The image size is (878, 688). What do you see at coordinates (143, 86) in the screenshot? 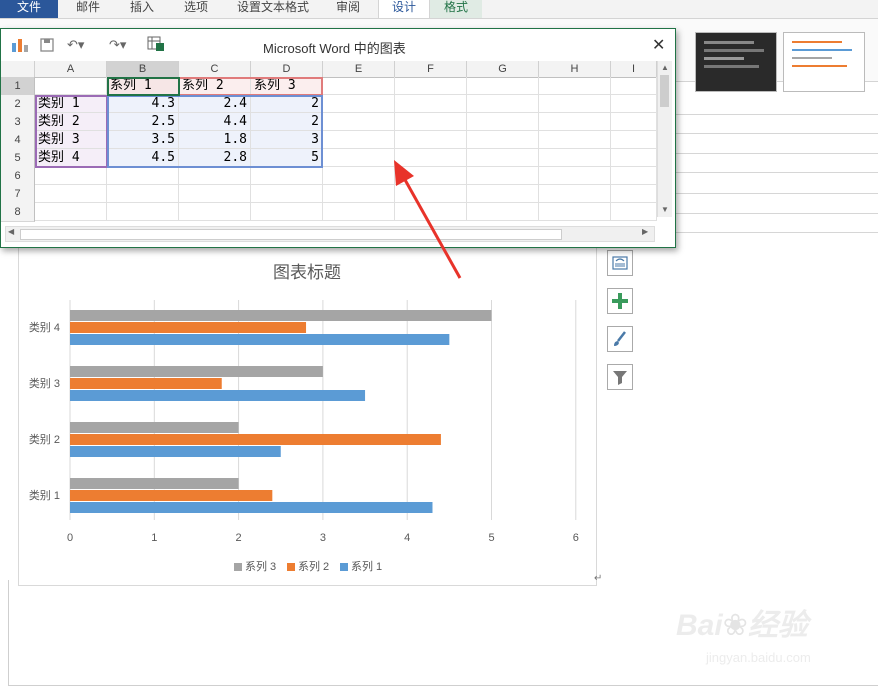
I see `series-header-cell: 系列 1` at bounding box center [143, 86].